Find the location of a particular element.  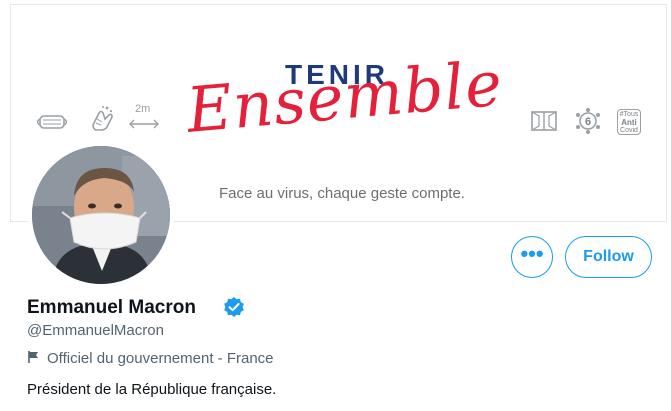

anti-box-line3: Covid is located at coordinates (629, 130).